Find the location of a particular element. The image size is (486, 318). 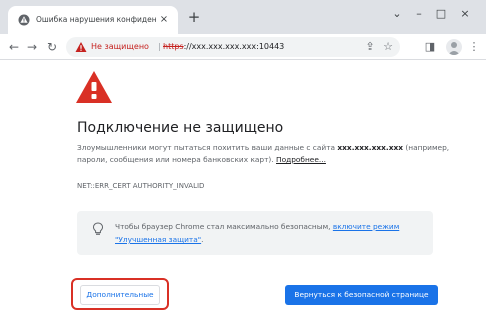

safe-browsing-suffix: . is located at coordinates (202, 239).